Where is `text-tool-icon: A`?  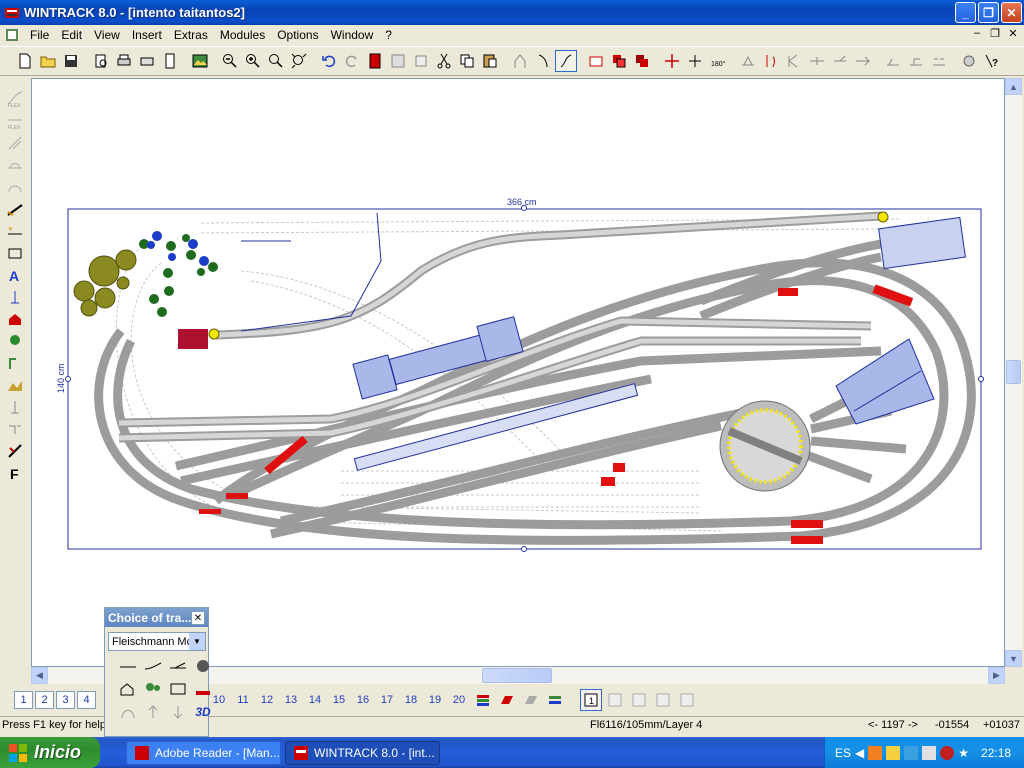
text-tool-icon: A is located at coordinates (15, 274).